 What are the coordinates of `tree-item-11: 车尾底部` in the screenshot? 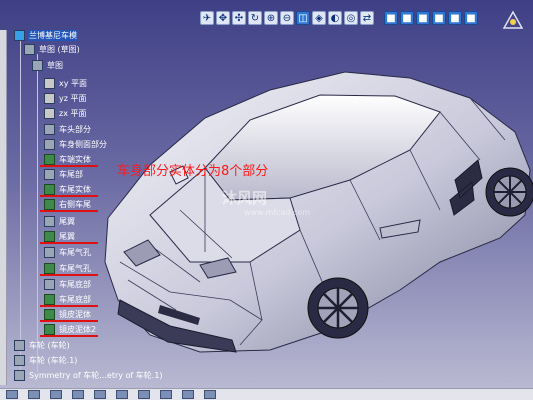 It's located at (68, 299).